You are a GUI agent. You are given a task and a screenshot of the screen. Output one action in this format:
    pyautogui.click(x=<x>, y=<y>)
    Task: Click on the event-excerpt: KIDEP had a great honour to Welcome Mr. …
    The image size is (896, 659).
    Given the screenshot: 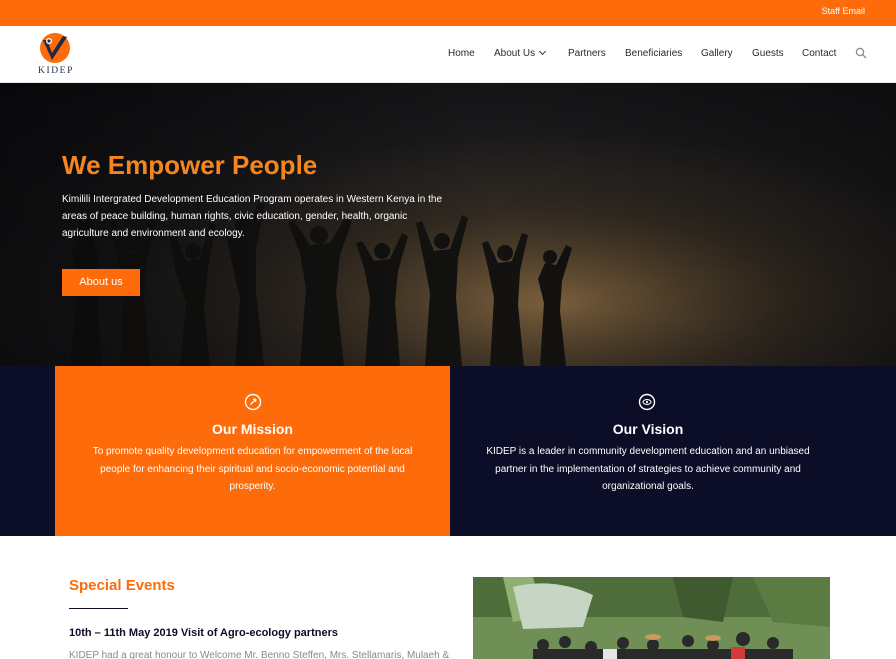 What is the action you would take?
    pyautogui.click(x=259, y=654)
    